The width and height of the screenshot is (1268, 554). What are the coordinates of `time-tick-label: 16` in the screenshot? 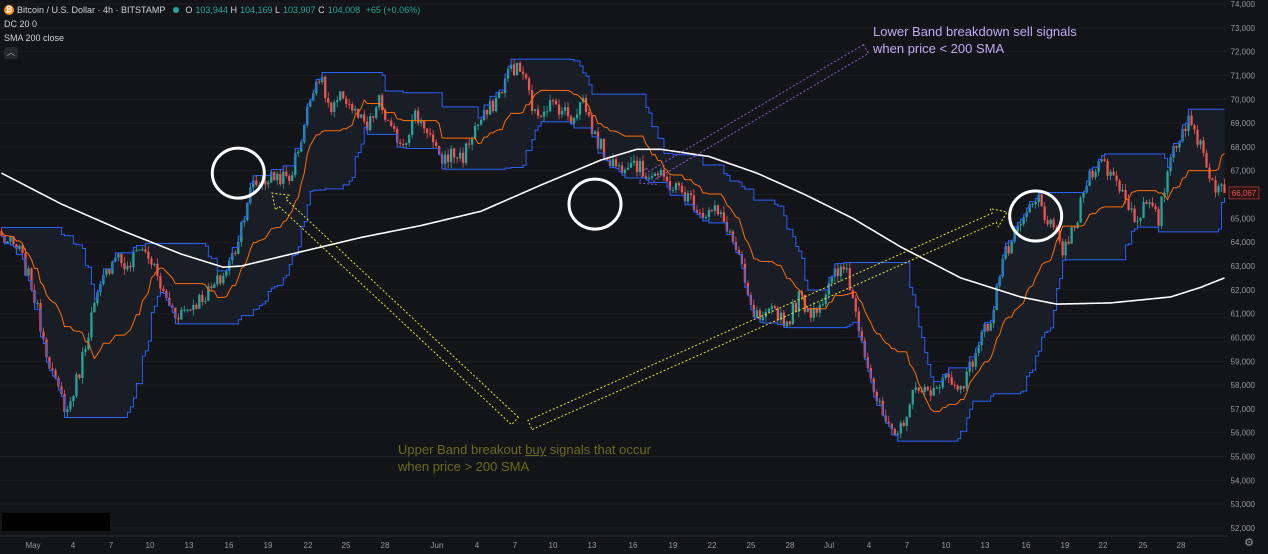 It's located at (229, 545).